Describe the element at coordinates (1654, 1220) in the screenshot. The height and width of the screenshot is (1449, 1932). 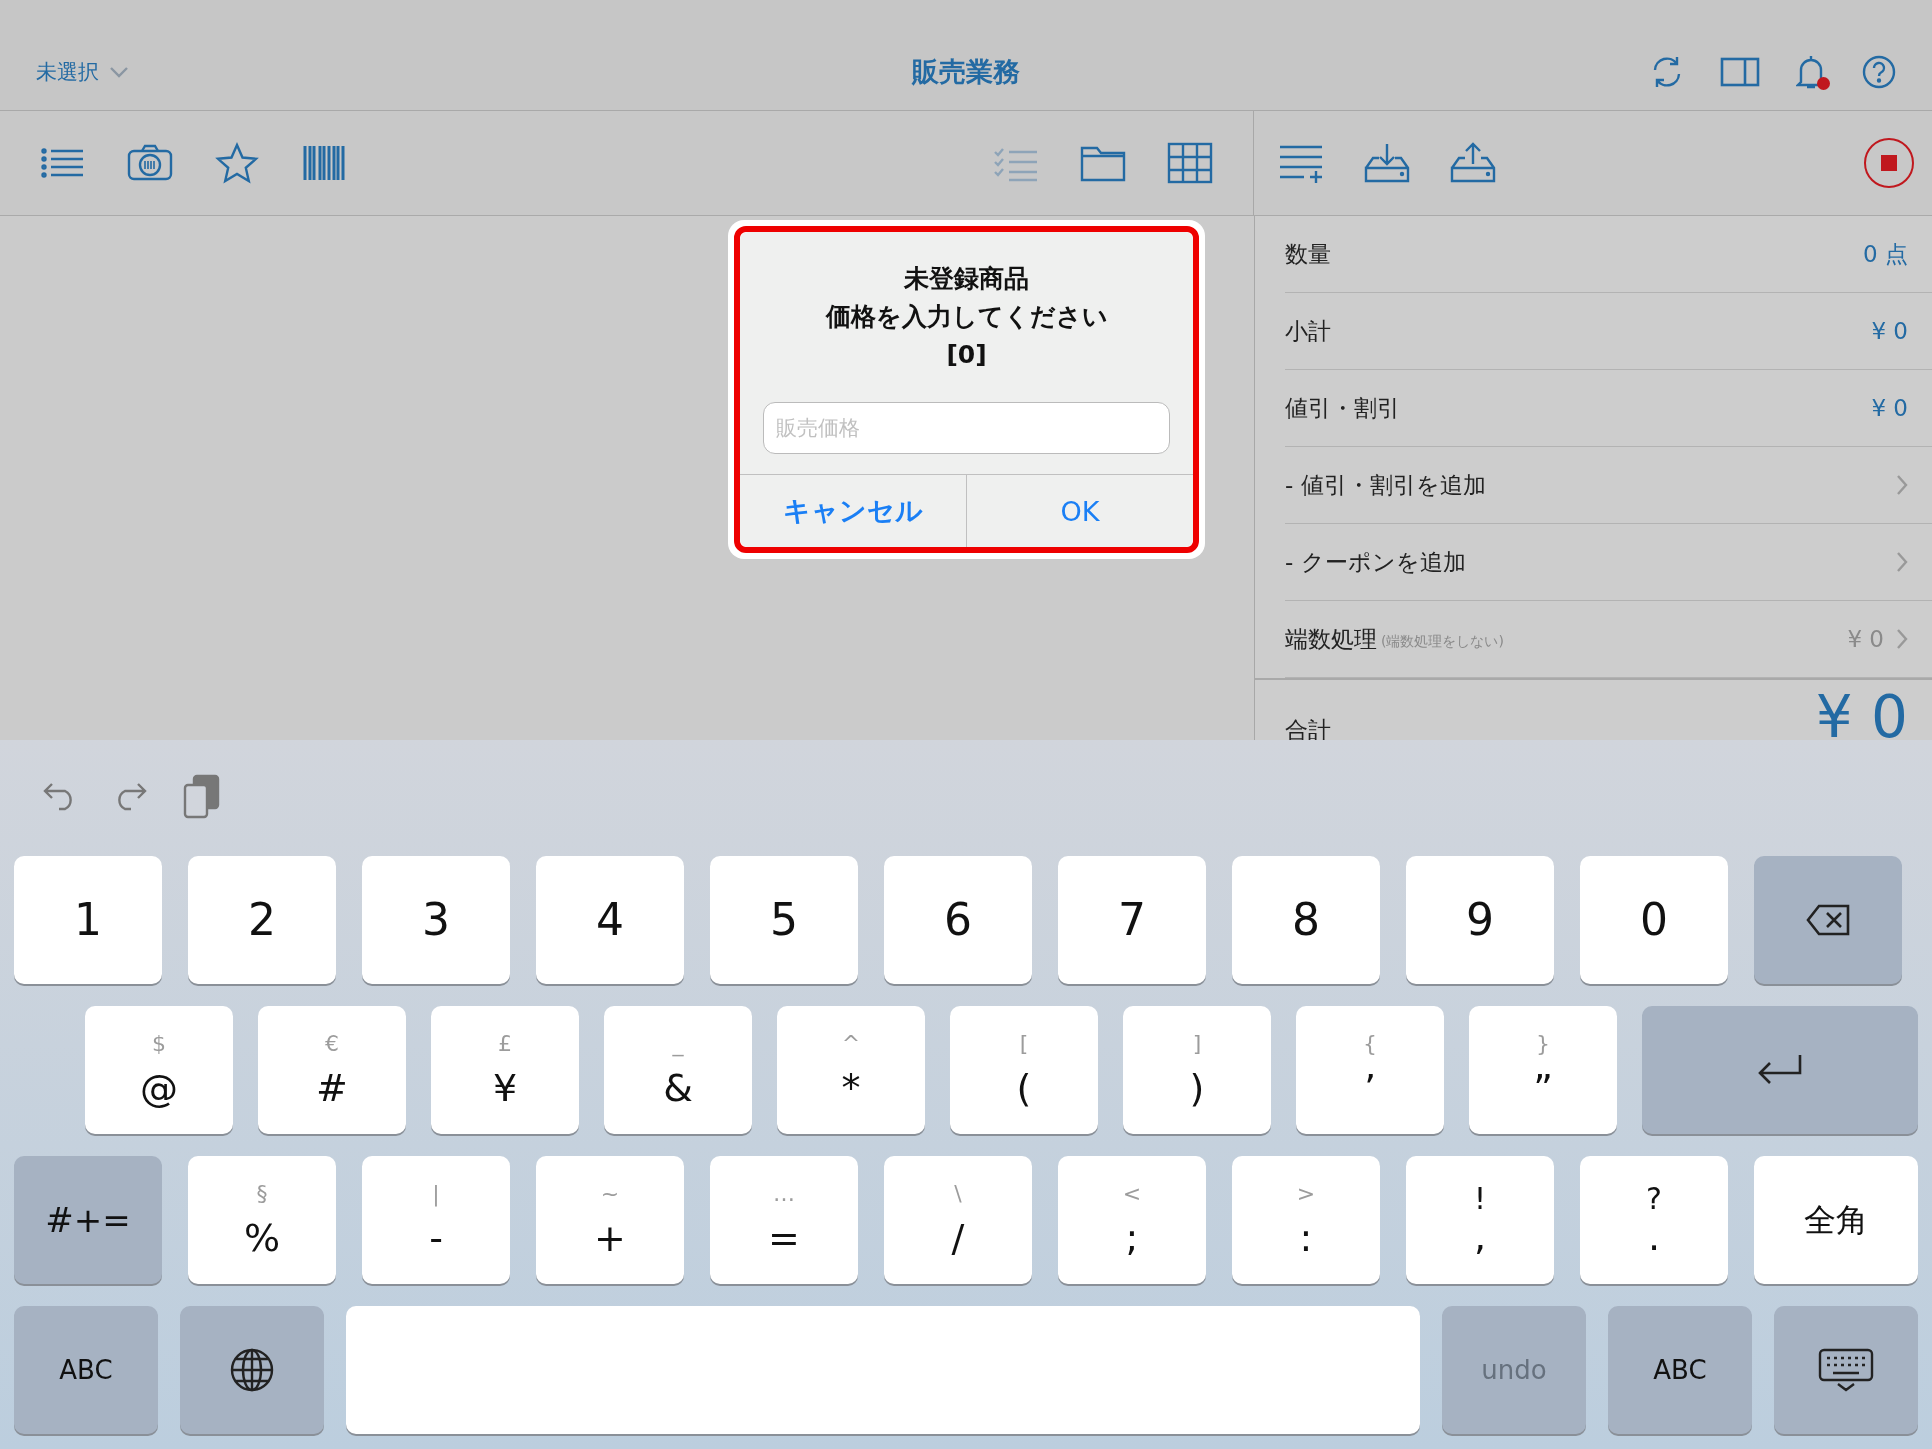
I see `key: ? .` at that location.